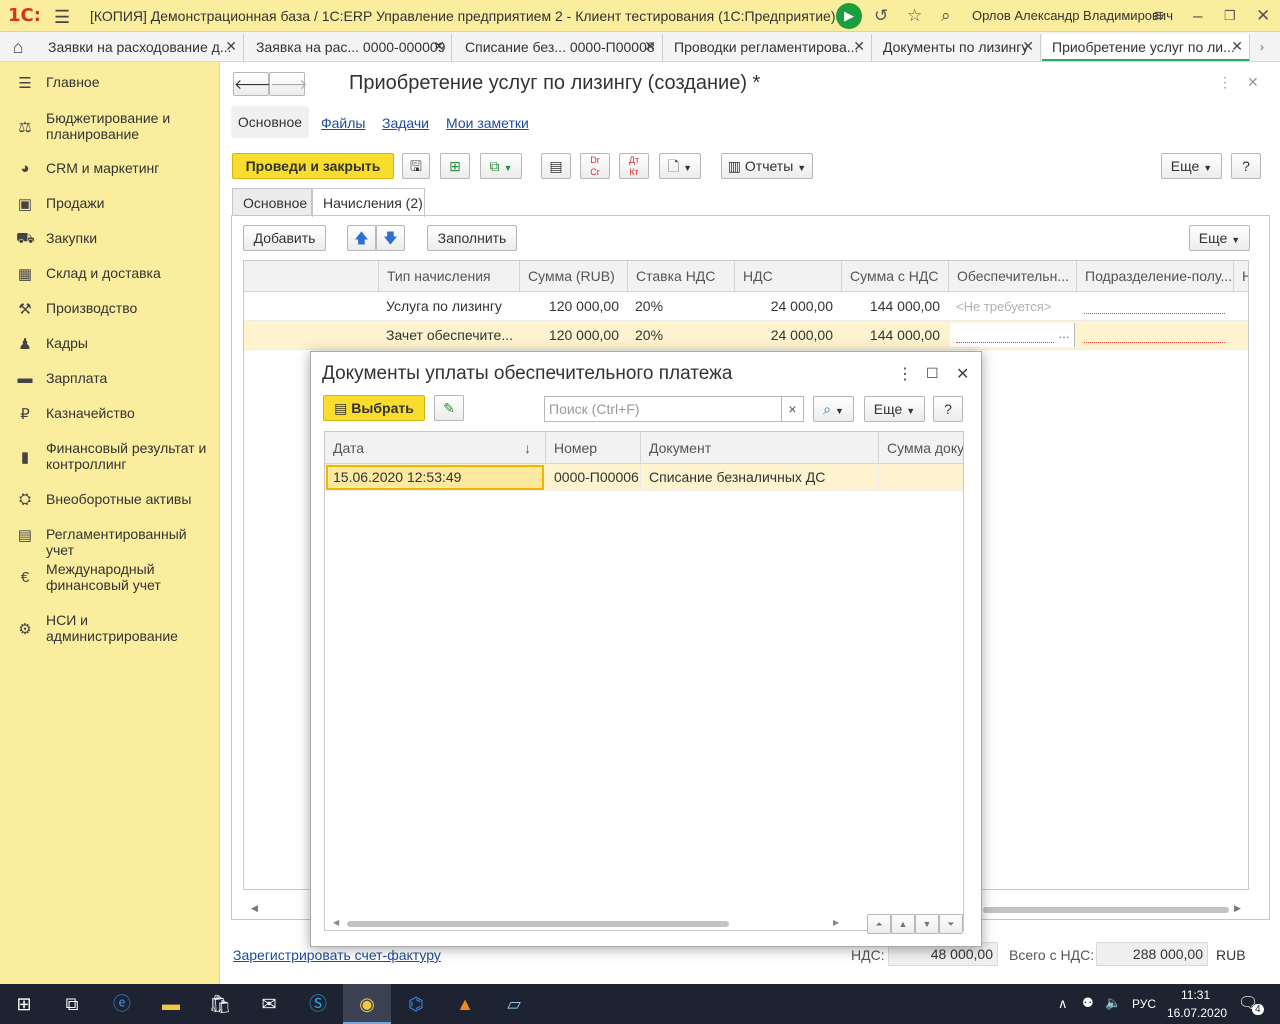 This screenshot has width=1280, height=1024. What do you see at coordinates (18, 47) in the screenshot?
I see `home-icon: ⌂` at bounding box center [18, 47].